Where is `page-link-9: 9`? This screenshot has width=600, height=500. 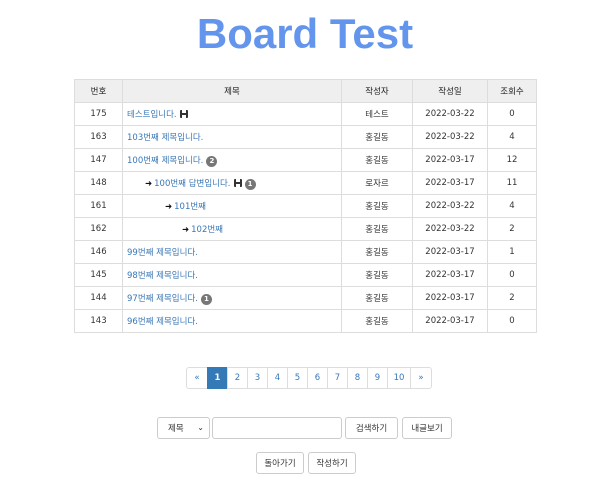 page-link-9: 9 is located at coordinates (377, 378).